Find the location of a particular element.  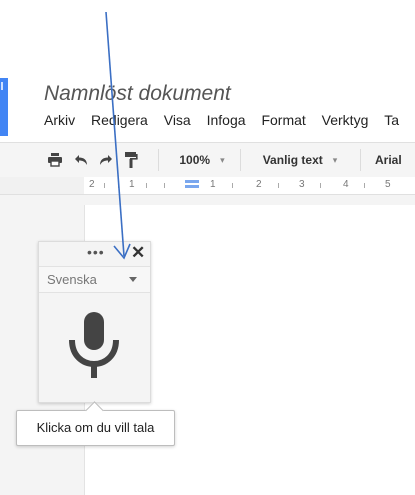

toolbar: 100% ▾ Vanlig text ▾ Arial is located at coordinates (207, 160).